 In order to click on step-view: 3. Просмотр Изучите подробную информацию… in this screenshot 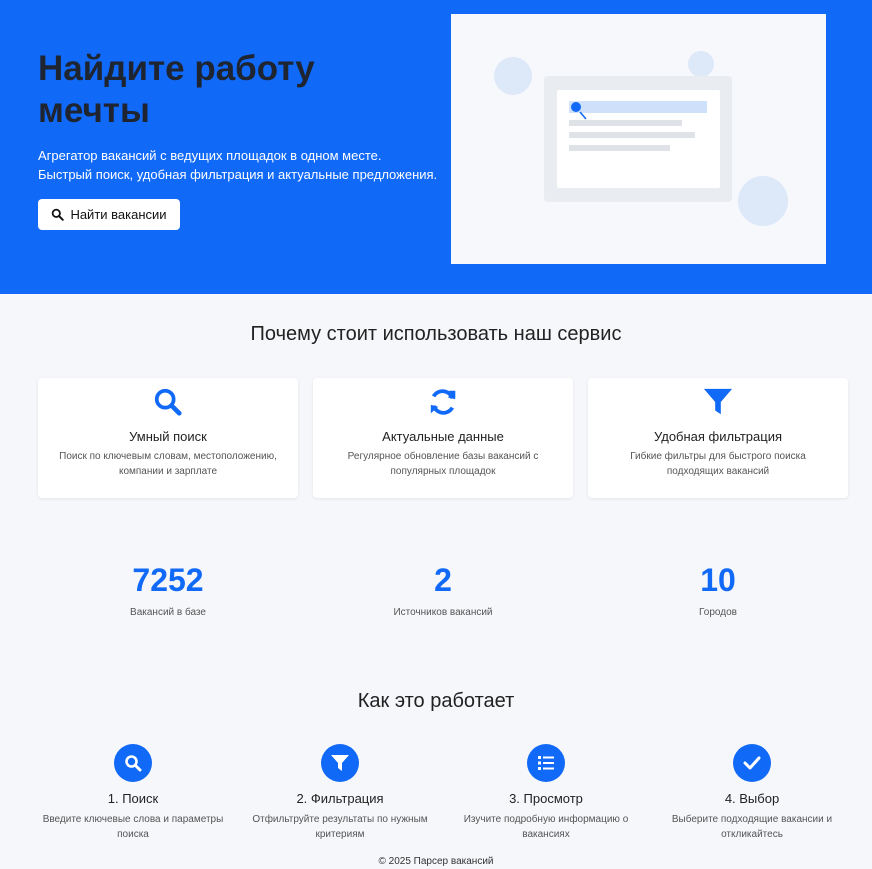, I will do `click(546, 793)`.